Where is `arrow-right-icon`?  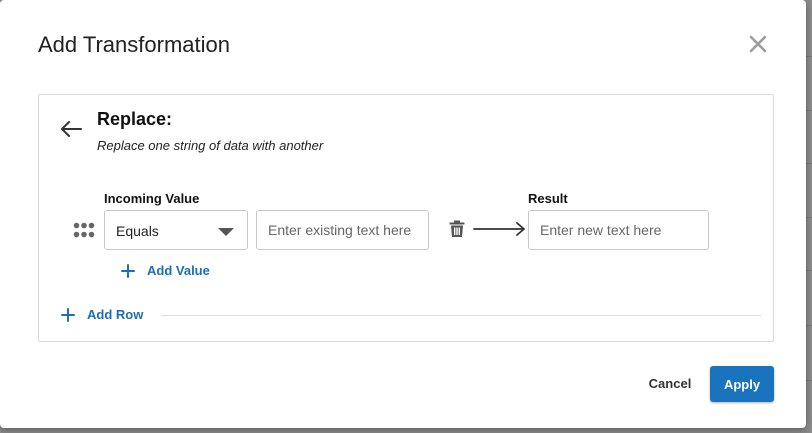 arrow-right-icon is located at coordinates (499, 229).